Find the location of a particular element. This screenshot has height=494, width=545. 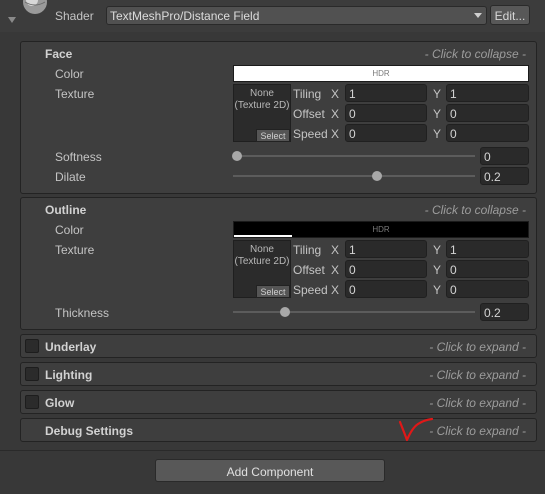

lighting-checkbox is located at coordinates (32, 374).